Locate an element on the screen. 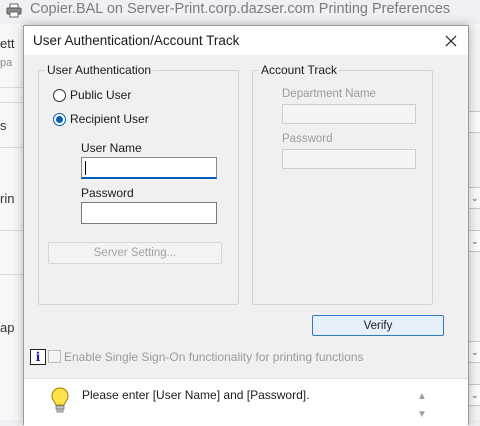  background-window-right-strip: ⌄ ⌄ ⌄ ⌄ is located at coordinates (474, 222).